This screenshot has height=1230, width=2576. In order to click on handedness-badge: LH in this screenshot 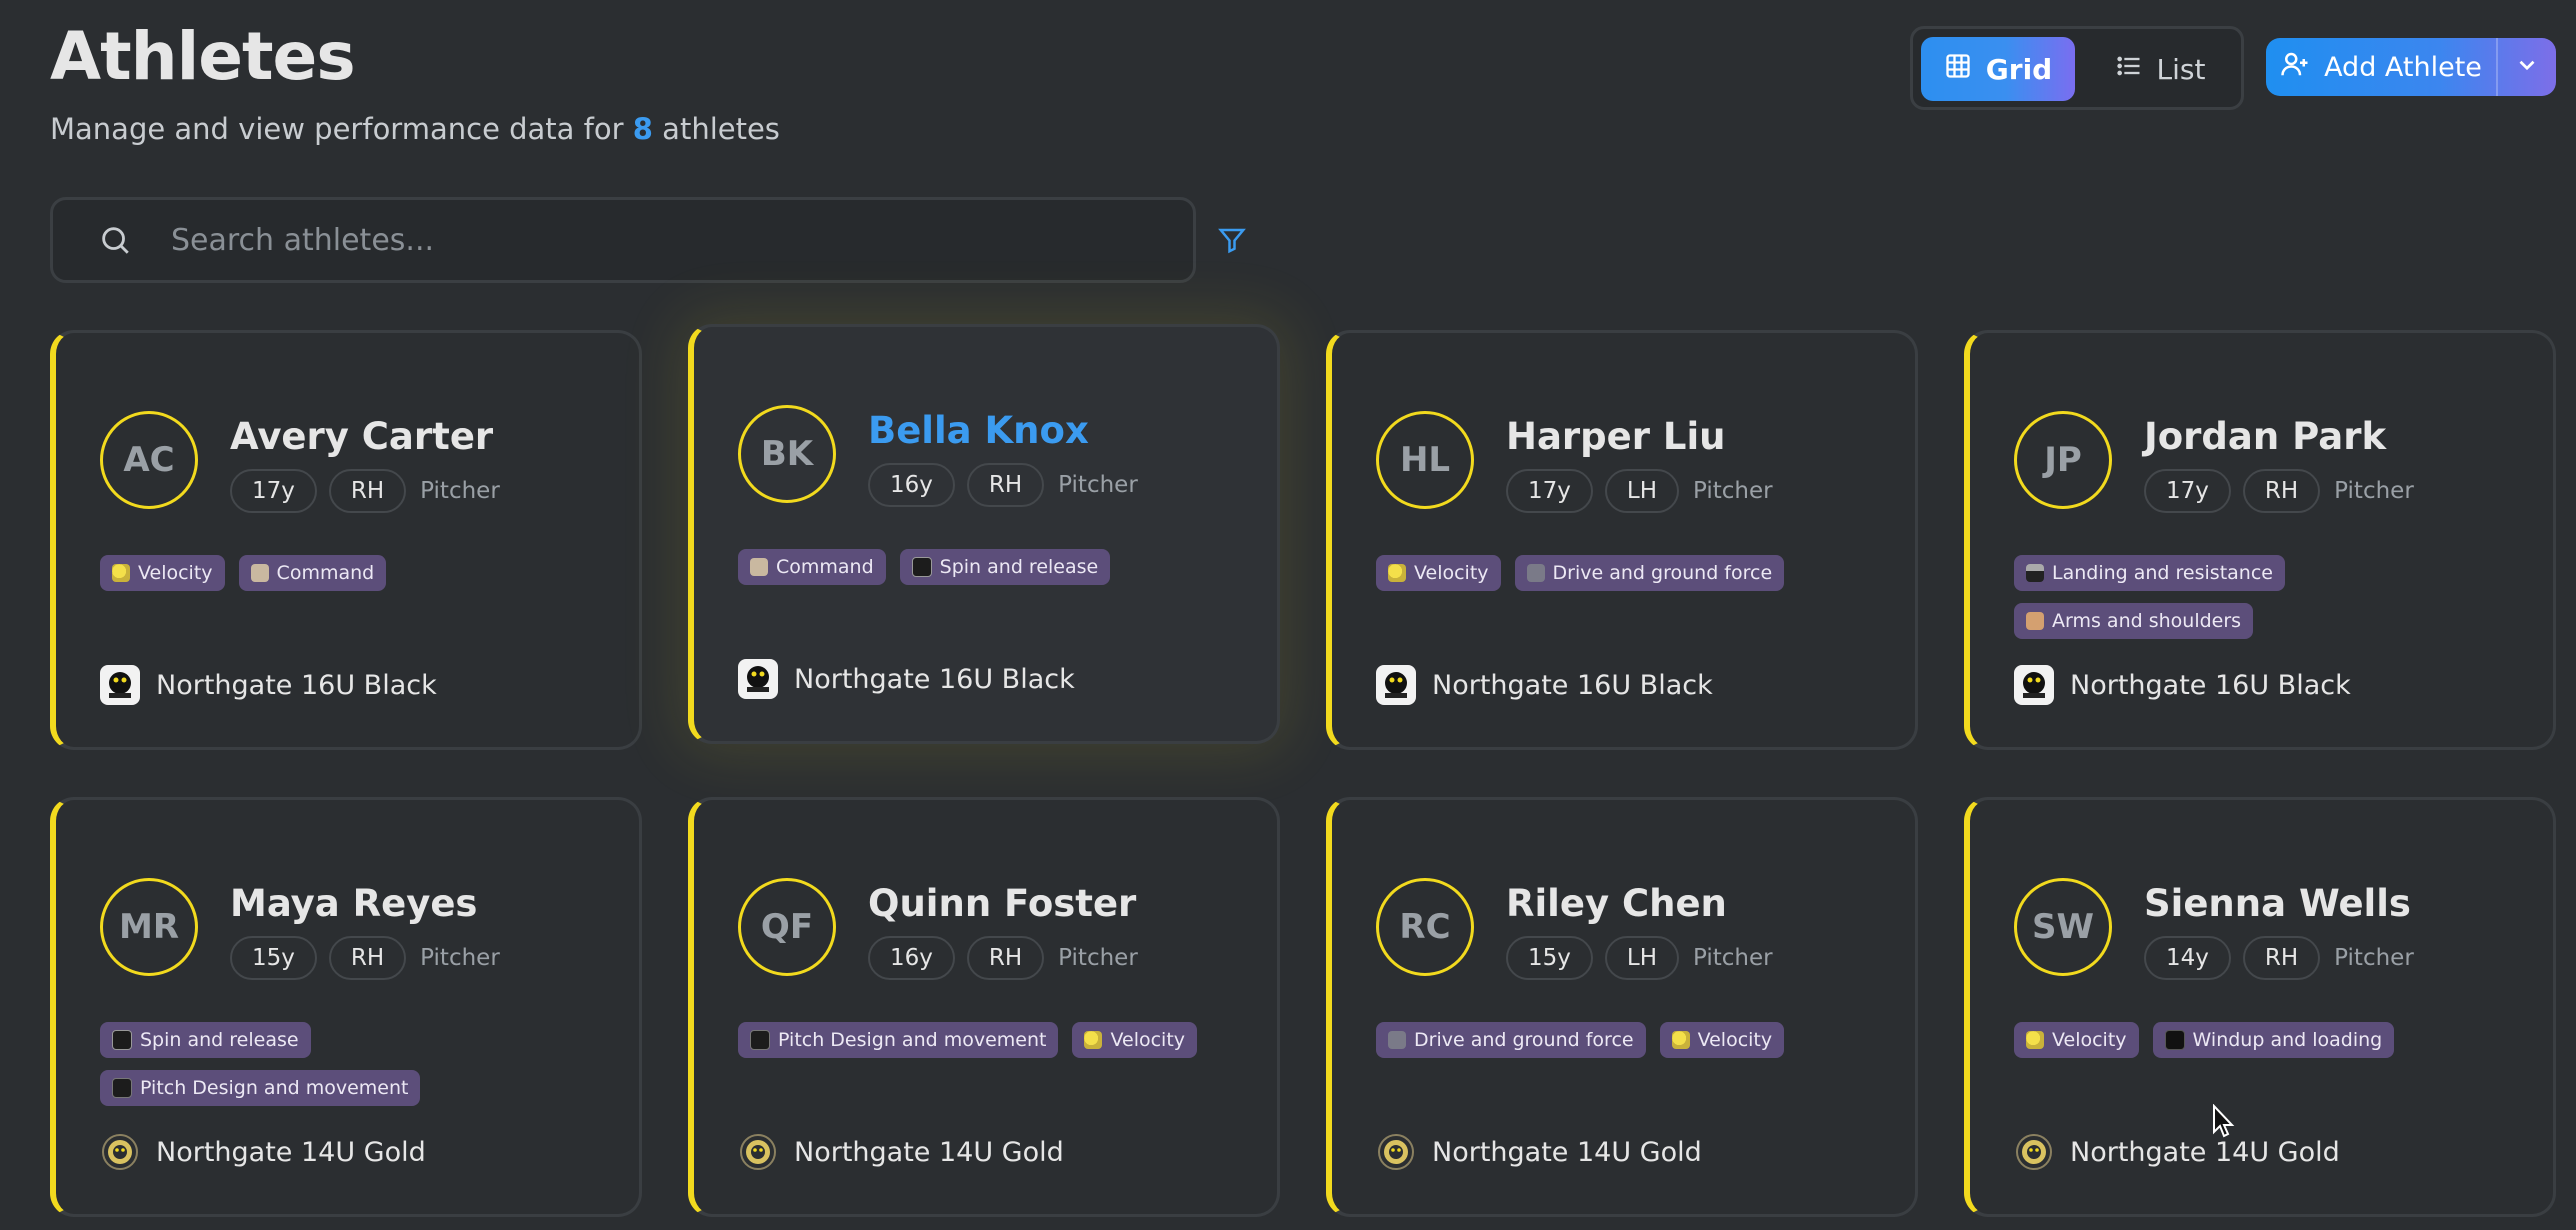, I will do `click(1641, 491)`.